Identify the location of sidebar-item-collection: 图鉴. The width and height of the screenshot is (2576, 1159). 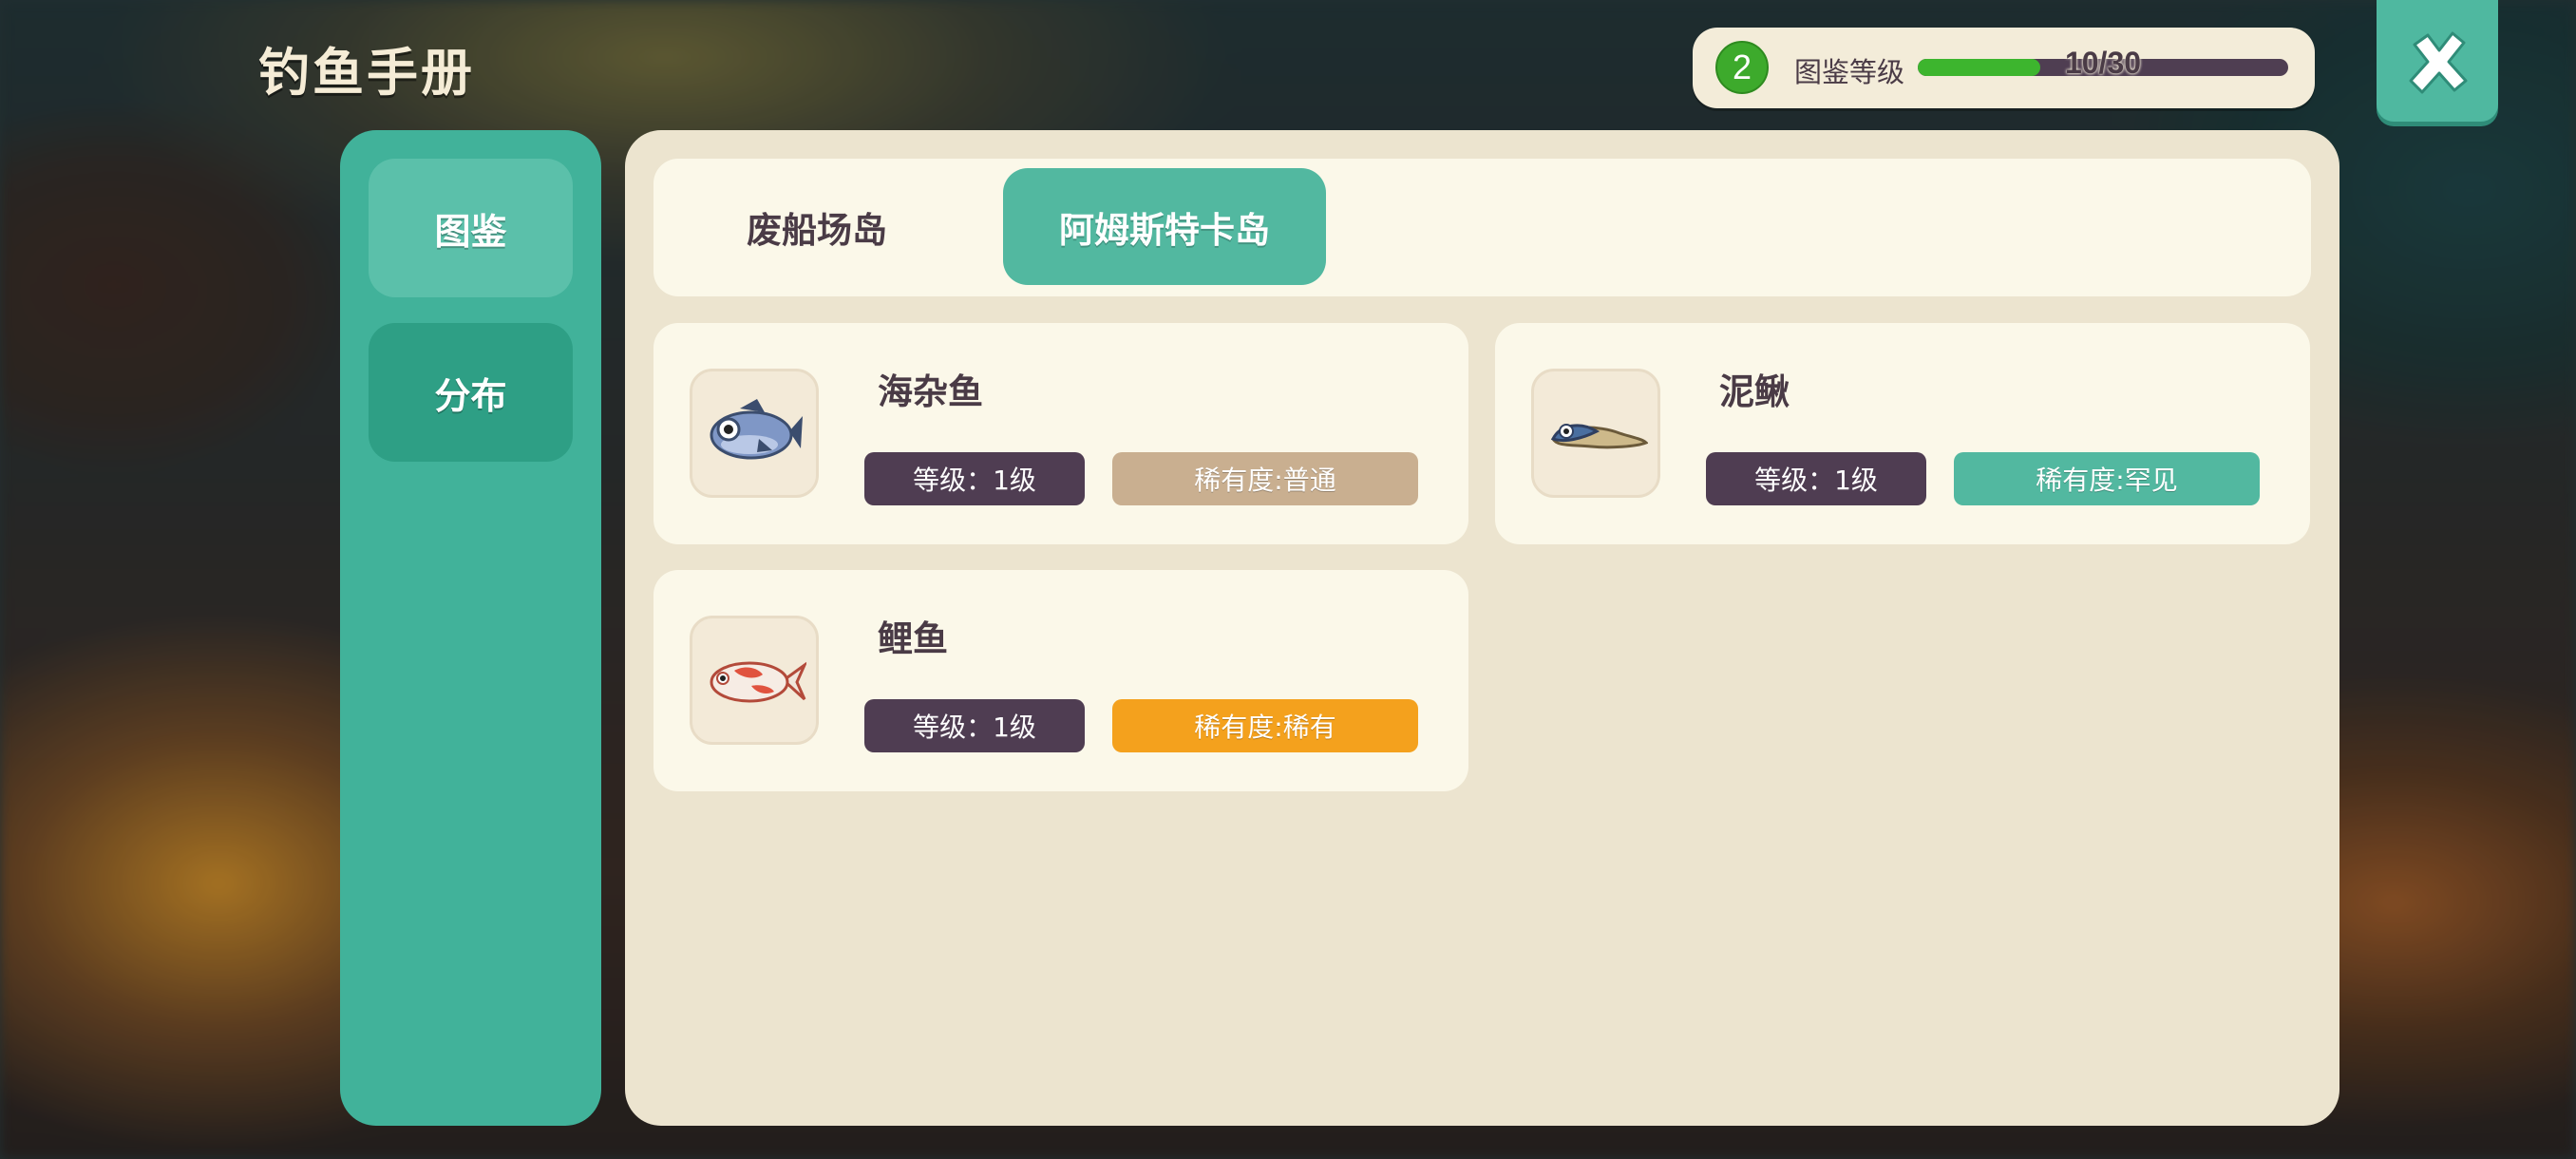
(471, 228).